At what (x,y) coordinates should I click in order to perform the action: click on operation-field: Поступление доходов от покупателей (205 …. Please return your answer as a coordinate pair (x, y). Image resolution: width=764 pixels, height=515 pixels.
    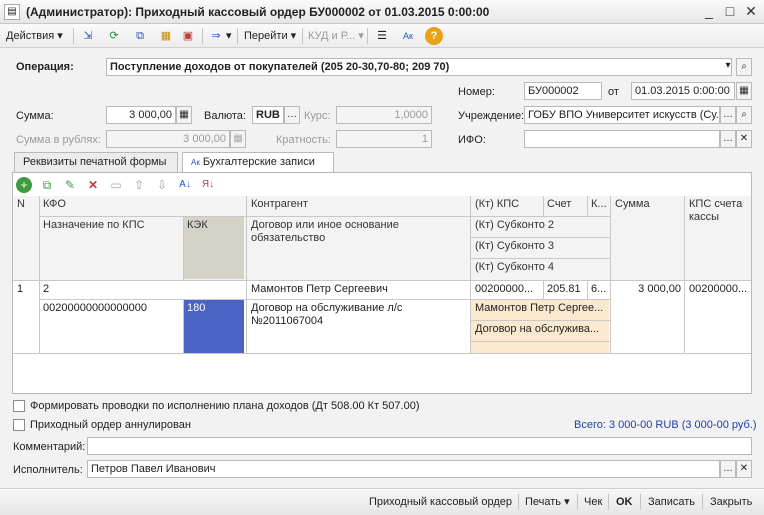
    Looking at the image, I should click on (419, 67).